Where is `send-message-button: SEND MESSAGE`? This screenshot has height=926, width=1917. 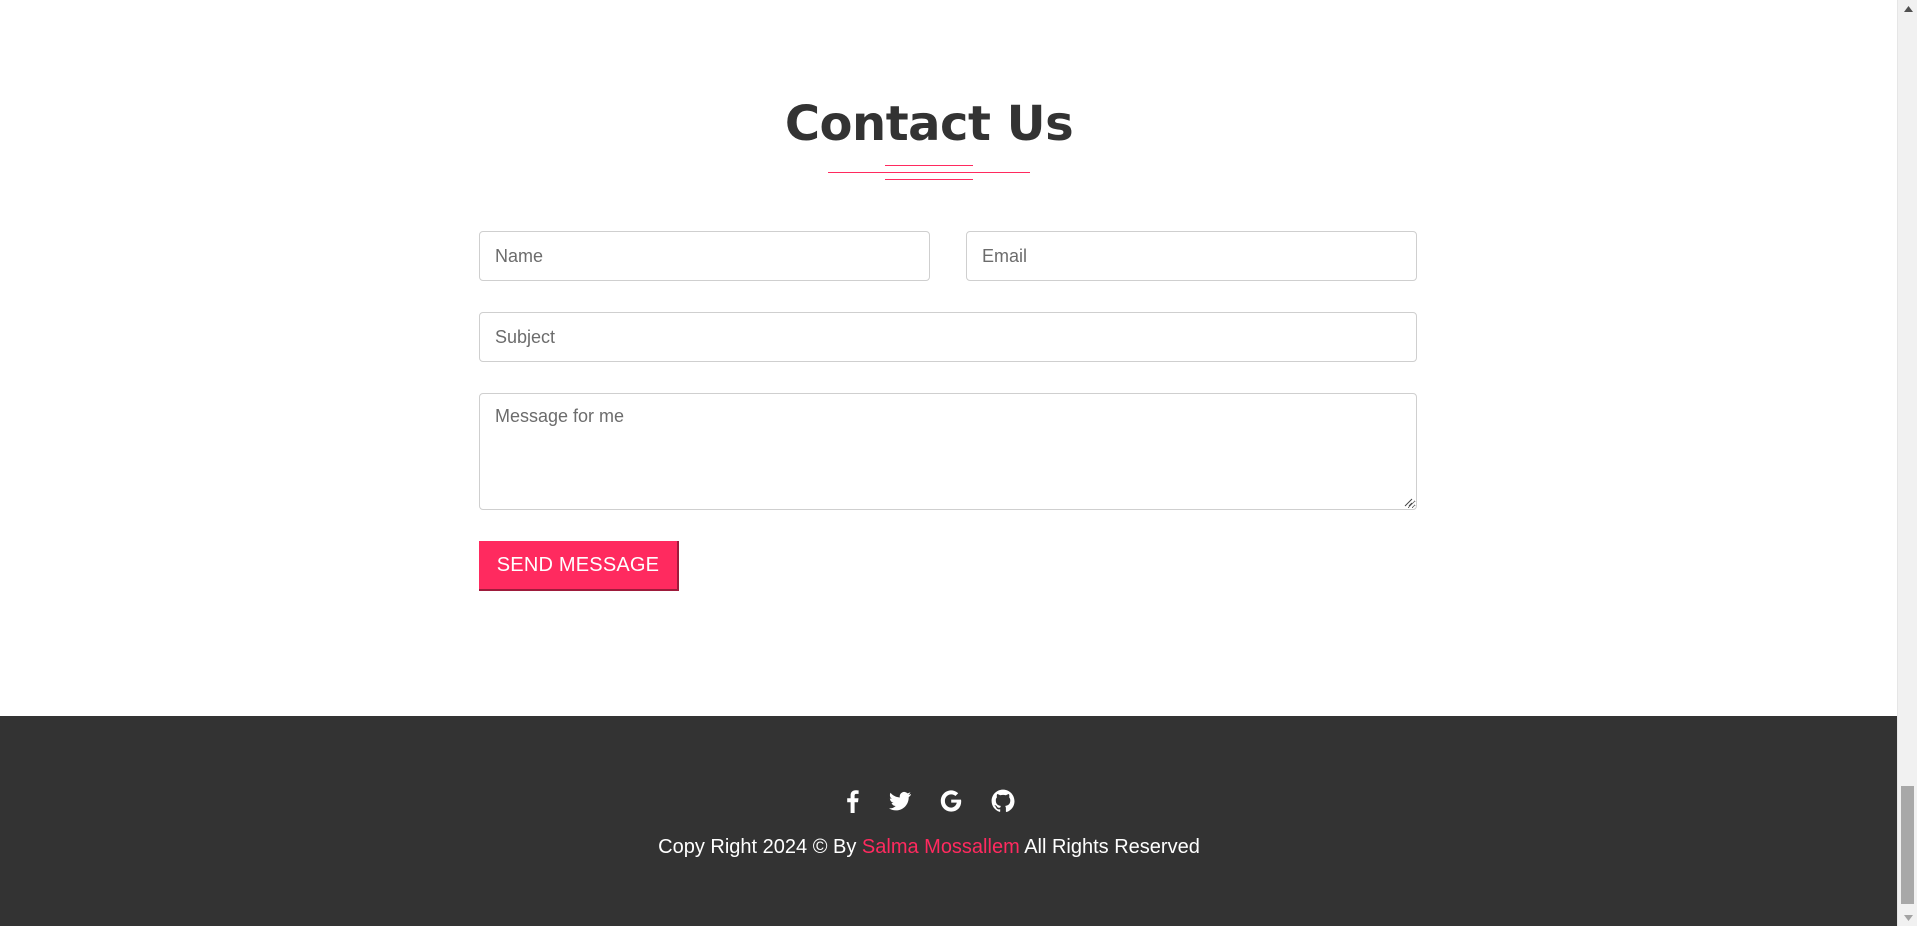 send-message-button: SEND MESSAGE is located at coordinates (579, 566).